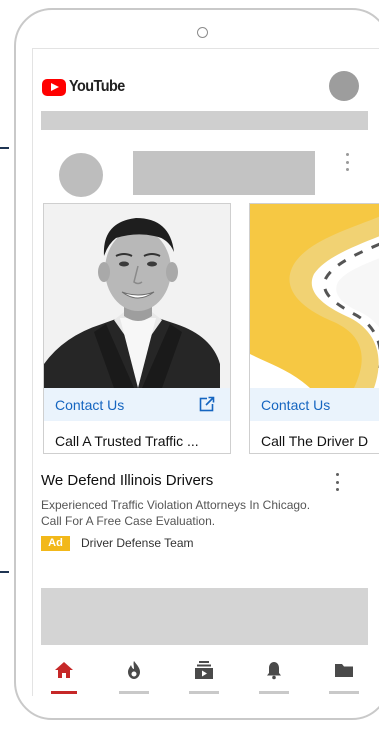  Describe the element at coordinates (81, 175) in the screenshot. I see `channel-avatar-placeholder` at that location.